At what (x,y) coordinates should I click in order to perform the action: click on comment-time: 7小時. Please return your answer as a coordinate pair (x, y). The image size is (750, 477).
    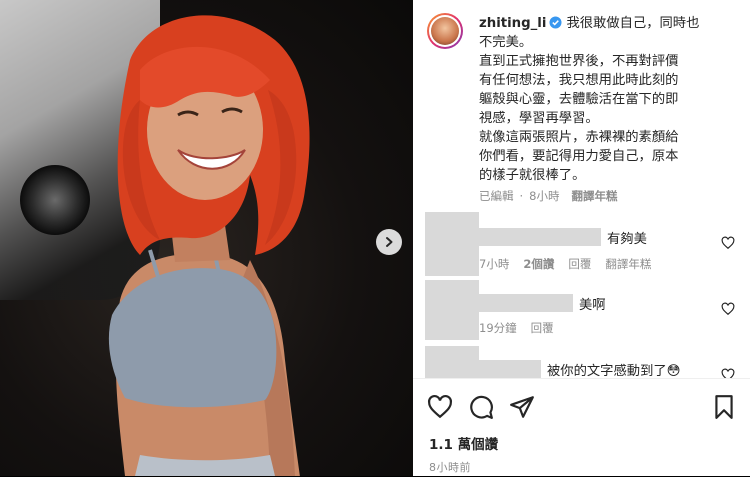
    Looking at the image, I should click on (494, 264).